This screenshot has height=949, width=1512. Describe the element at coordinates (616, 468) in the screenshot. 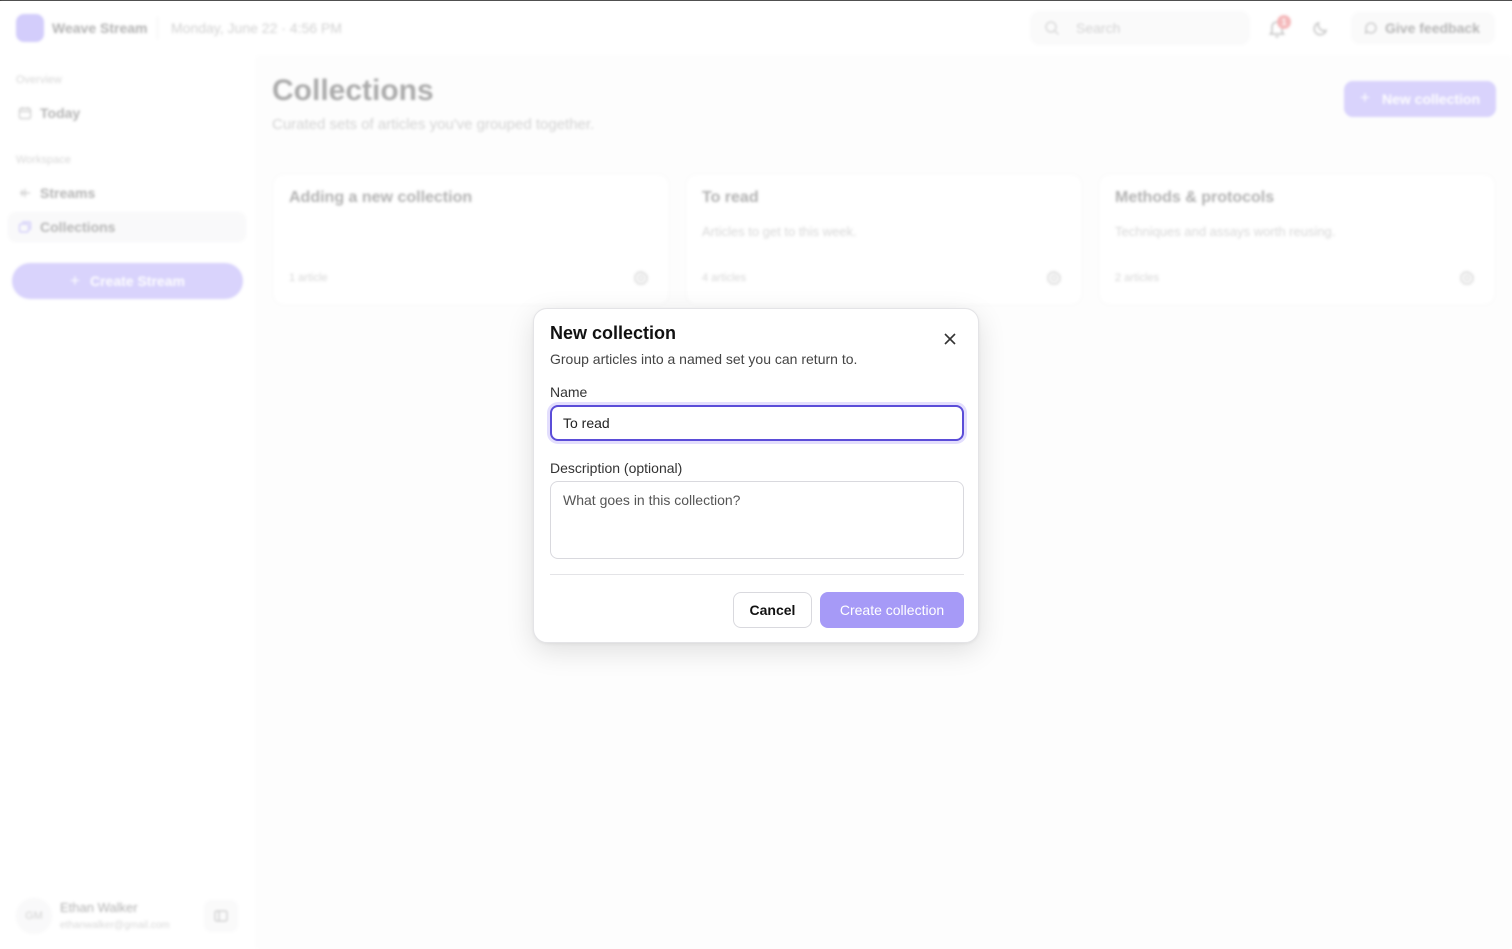

I see `description-field-label: Description (optional)` at that location.